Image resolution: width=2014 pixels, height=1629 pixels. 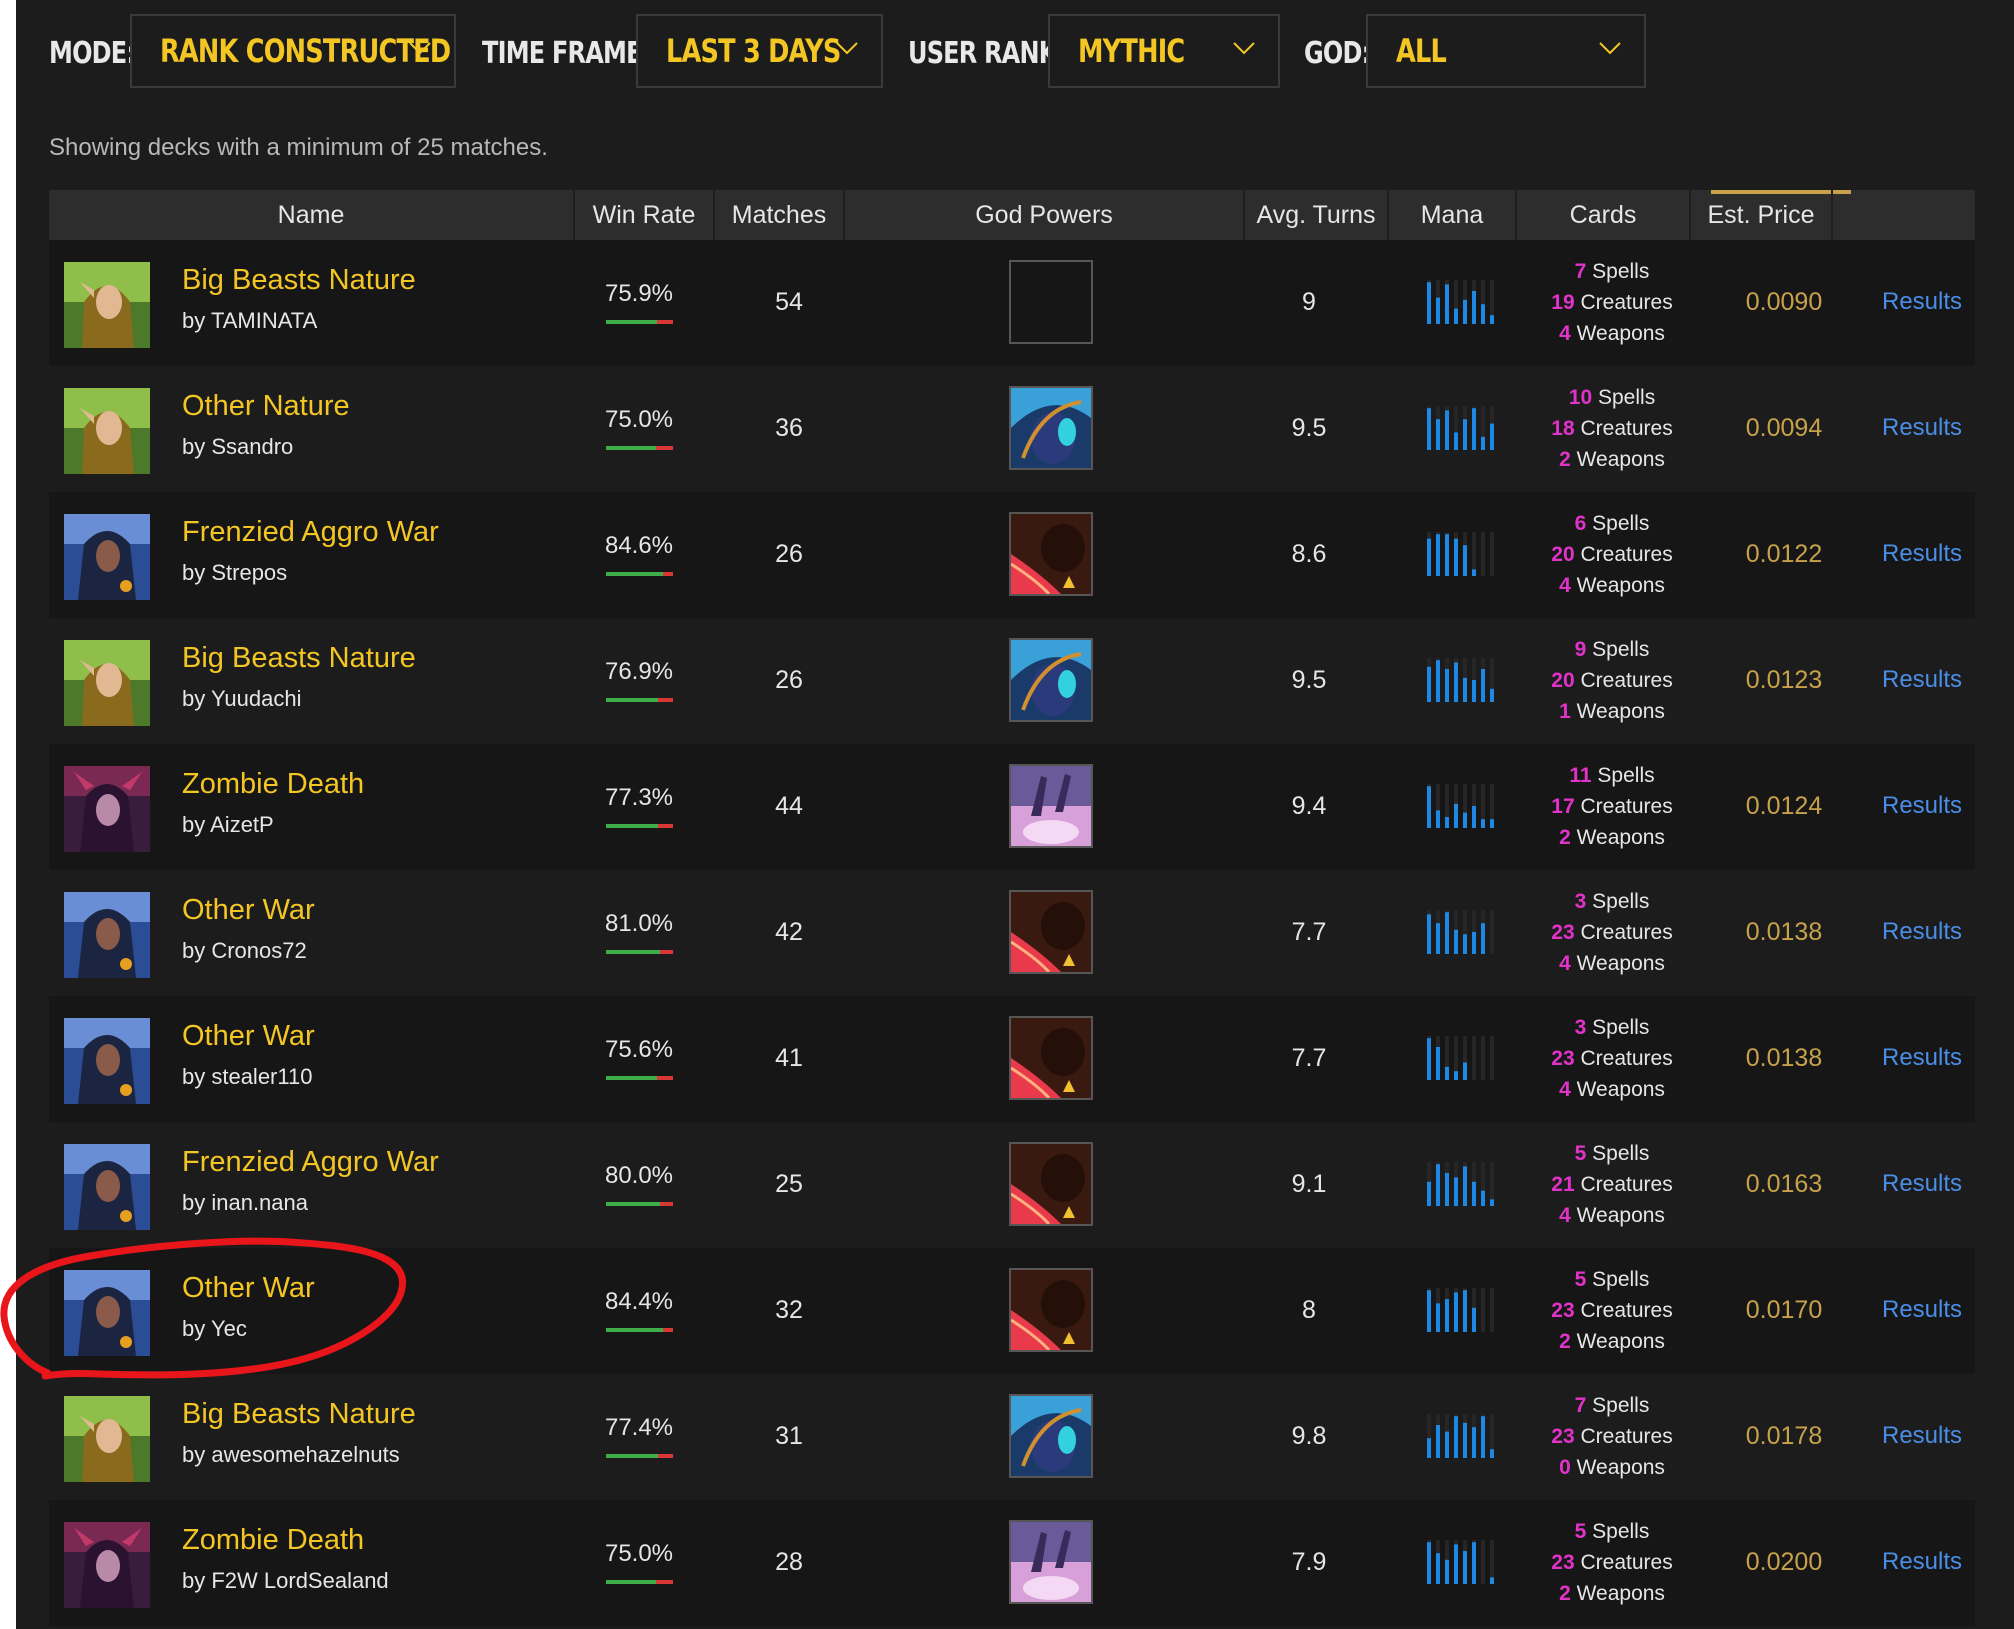 I want to click on column-matches-header: Matches, so click(x=779, y=215).